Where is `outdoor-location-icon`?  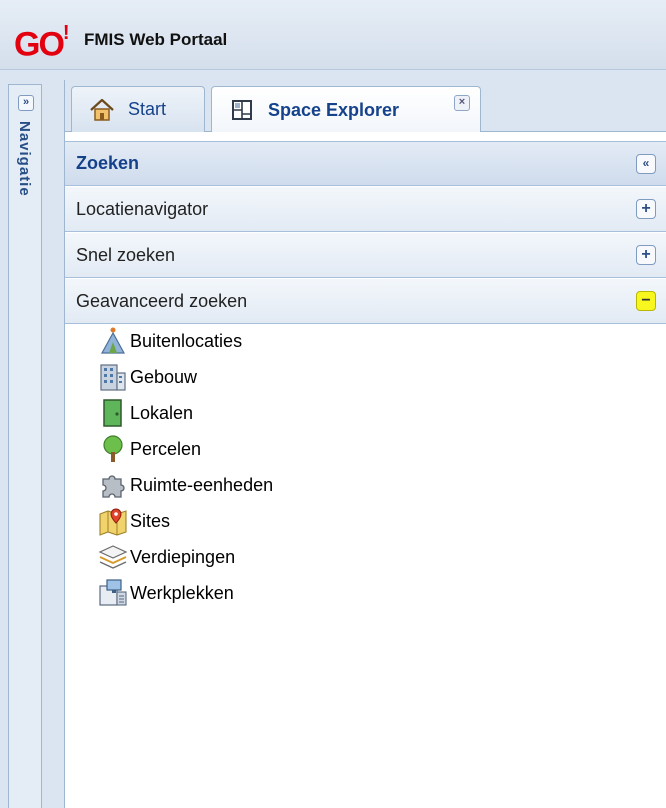
outdoor-location-icon is located at coordinates (113, 340).